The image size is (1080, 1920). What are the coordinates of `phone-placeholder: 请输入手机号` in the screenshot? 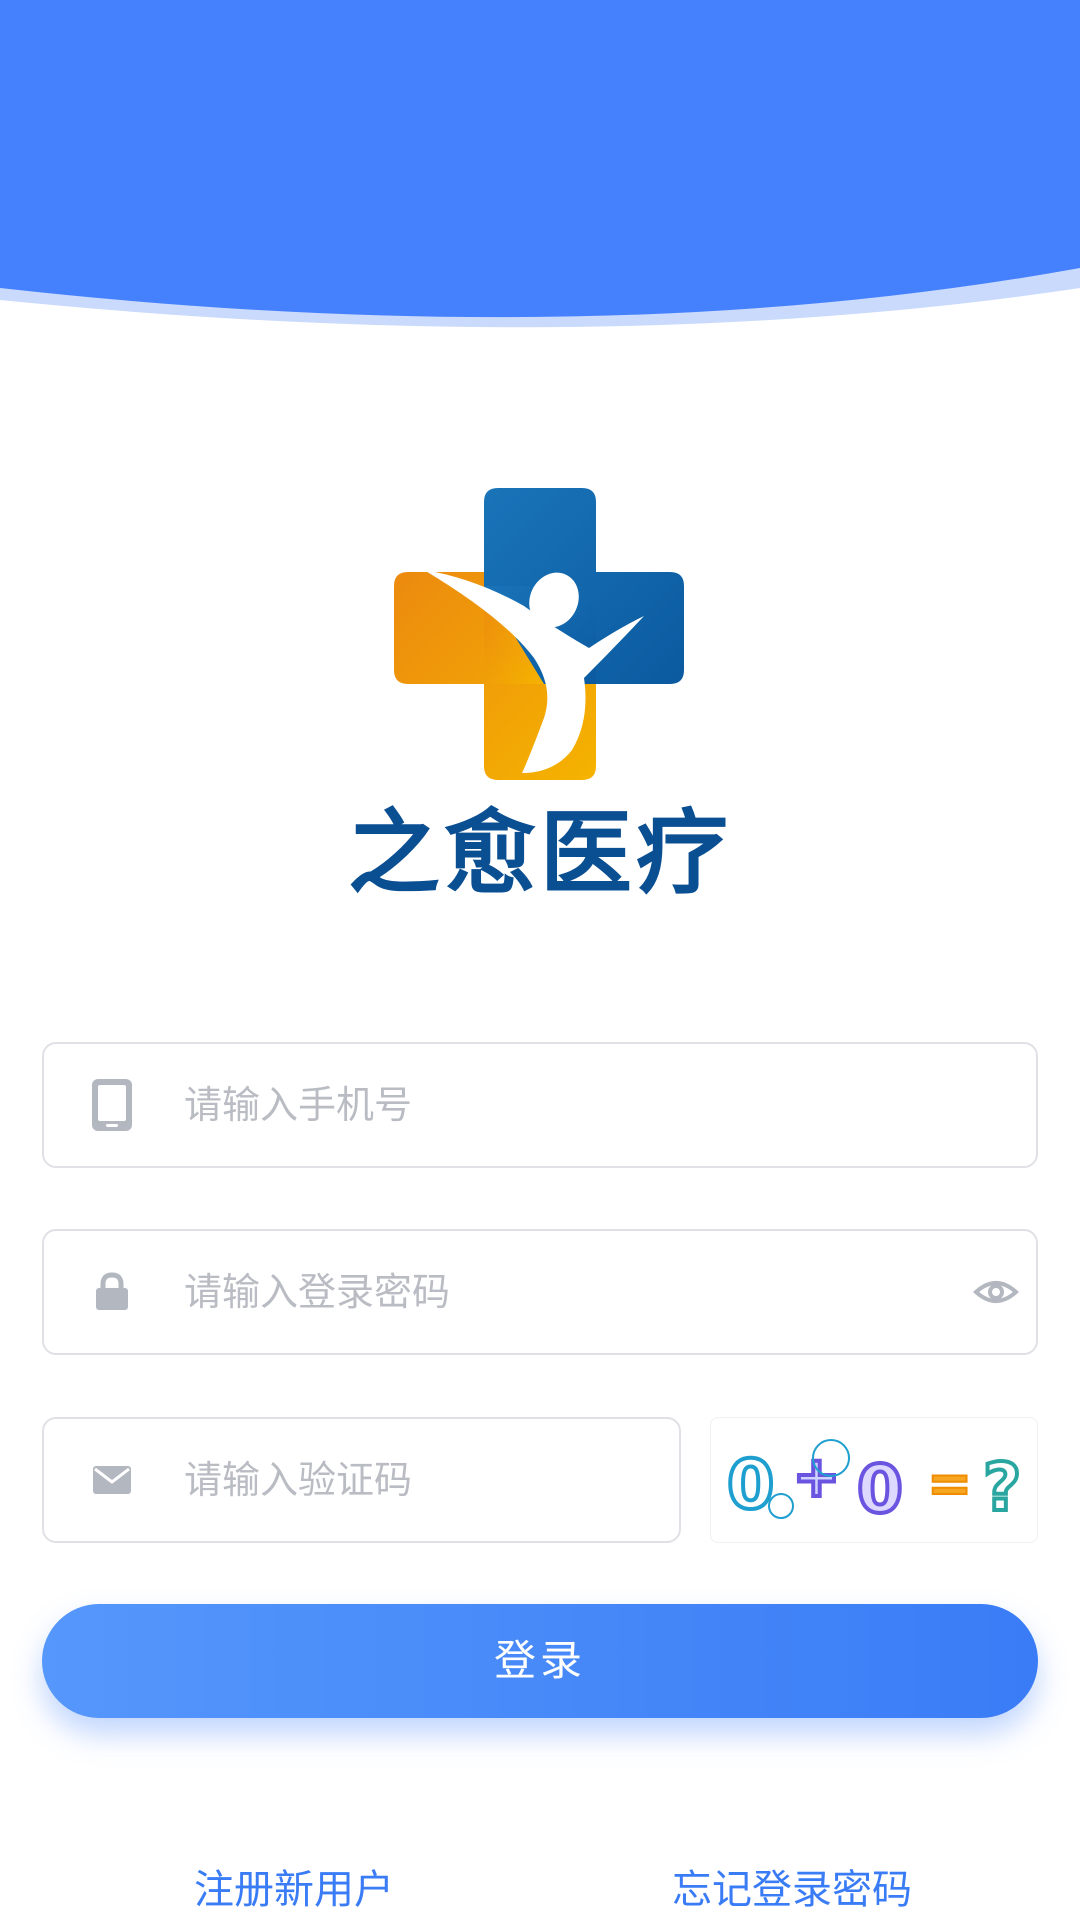 It's located at (298, 1105).